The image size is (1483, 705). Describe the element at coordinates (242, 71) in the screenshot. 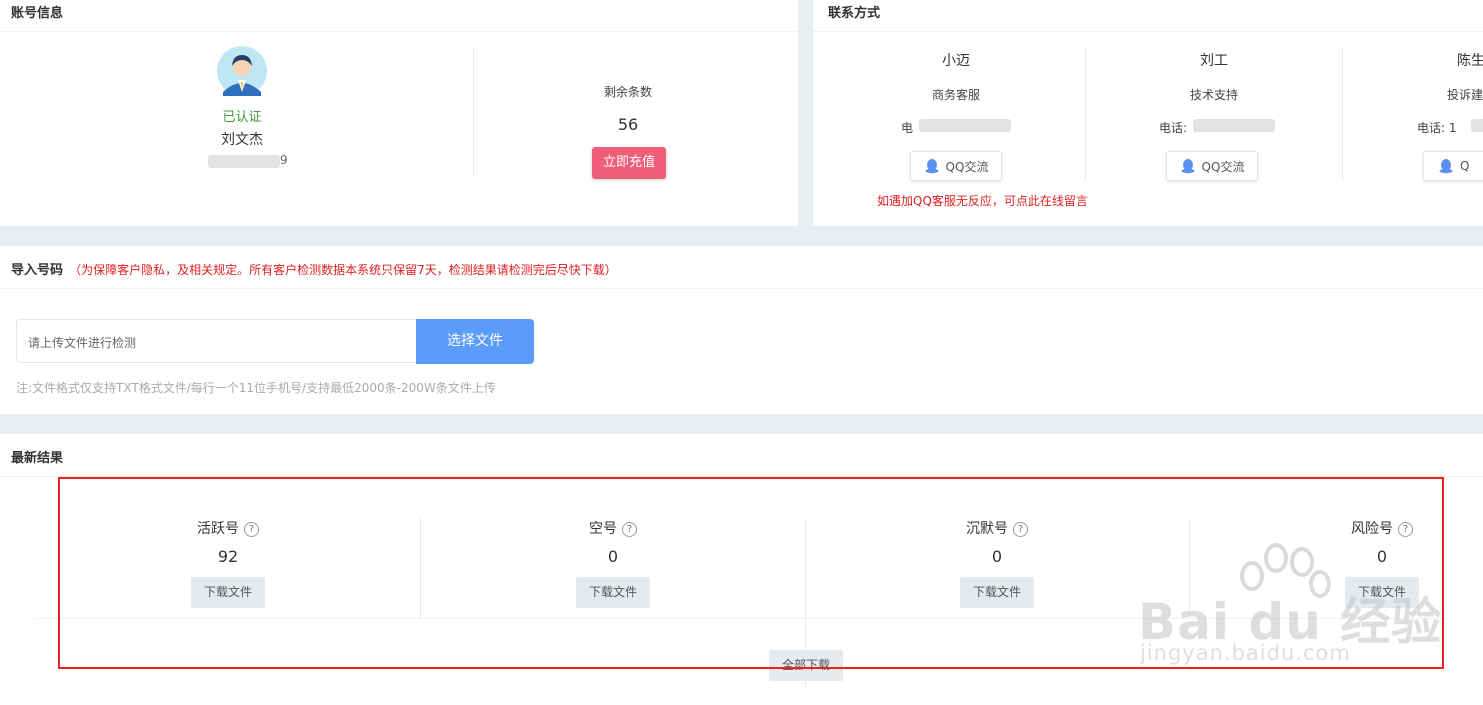

I see `avatar` at that location.